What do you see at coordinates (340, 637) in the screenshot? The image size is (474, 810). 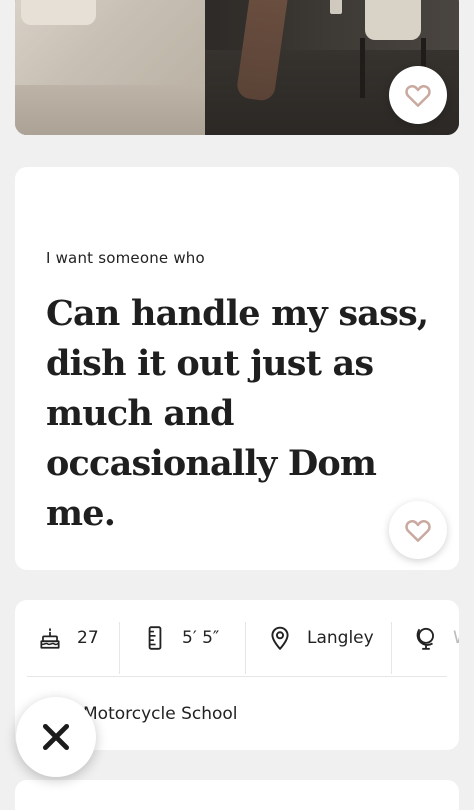 I see `vital-location-value: Langley` at bounding box center [340, 637].